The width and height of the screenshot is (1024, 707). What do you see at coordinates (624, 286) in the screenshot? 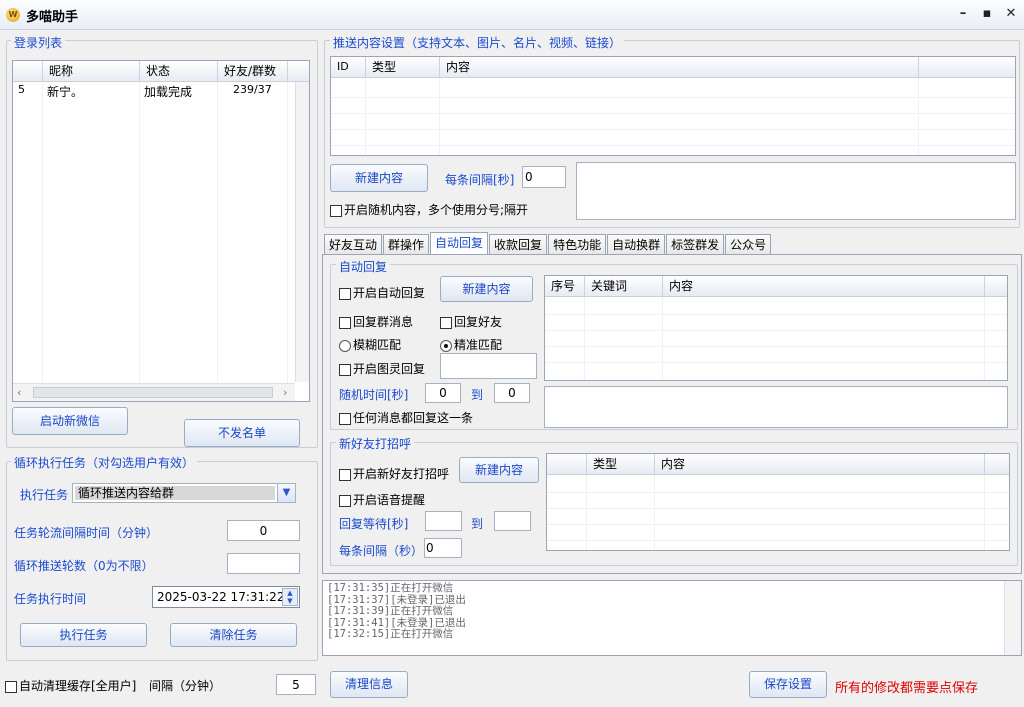
I see `kw-col-keyword: 关键词` at bounding box center [624, 286].